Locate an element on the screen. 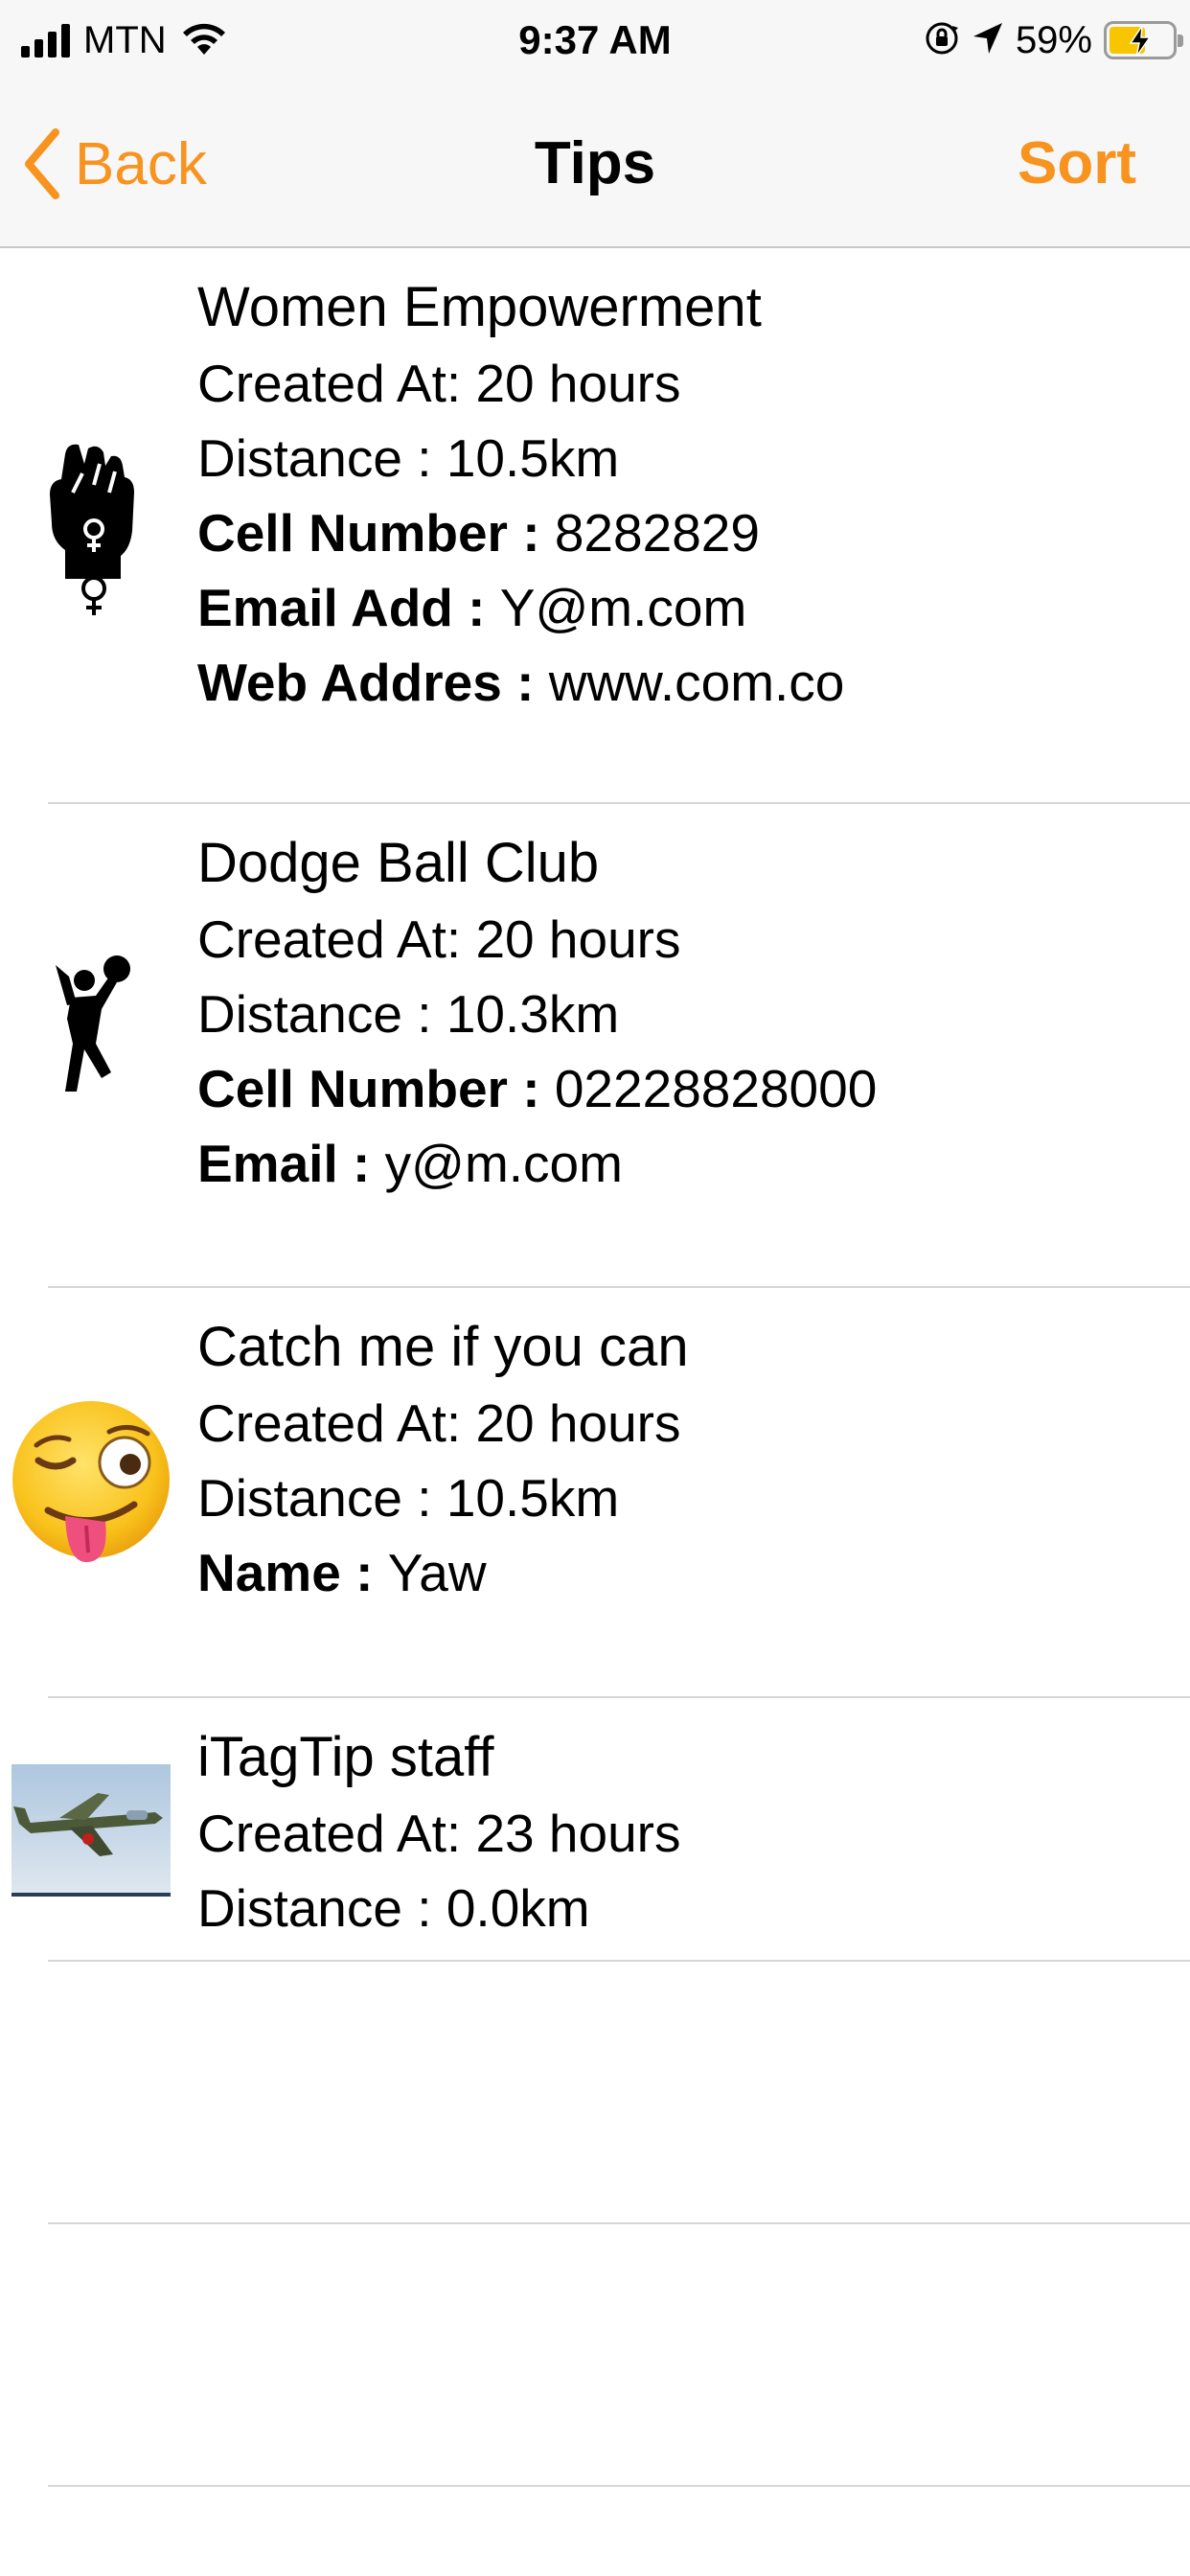 The height and width of the screenshot is (2576, 1190). tip-email: Email : y@m.com is located at coordinates (410, 1163).